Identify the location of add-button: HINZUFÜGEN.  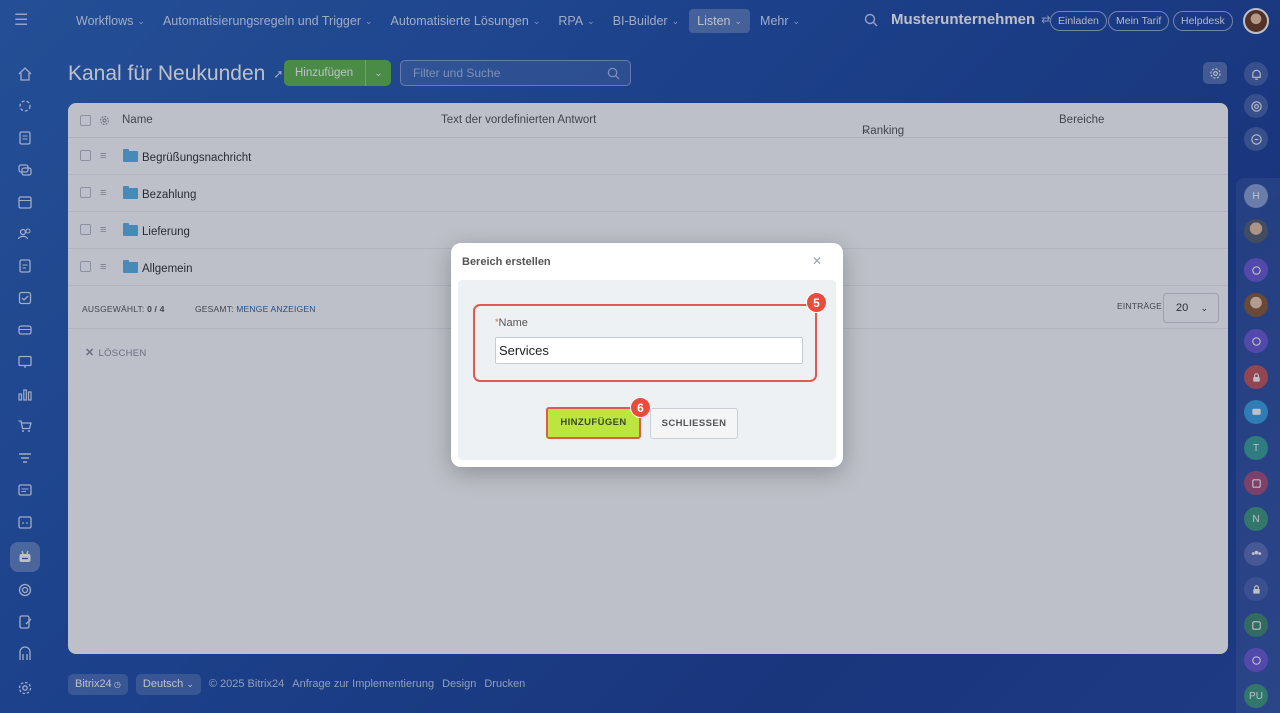
(593, 423).